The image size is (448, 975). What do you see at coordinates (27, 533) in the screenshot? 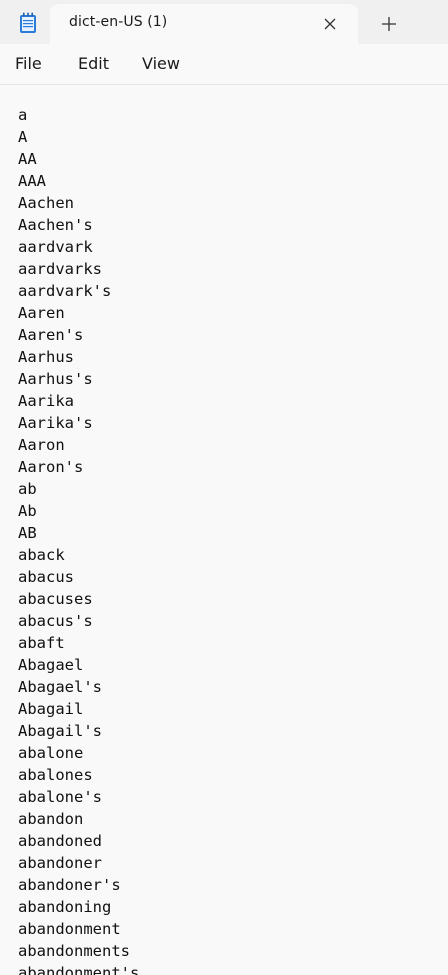
I see `text-line: AB` at bounding box center [27, 533].